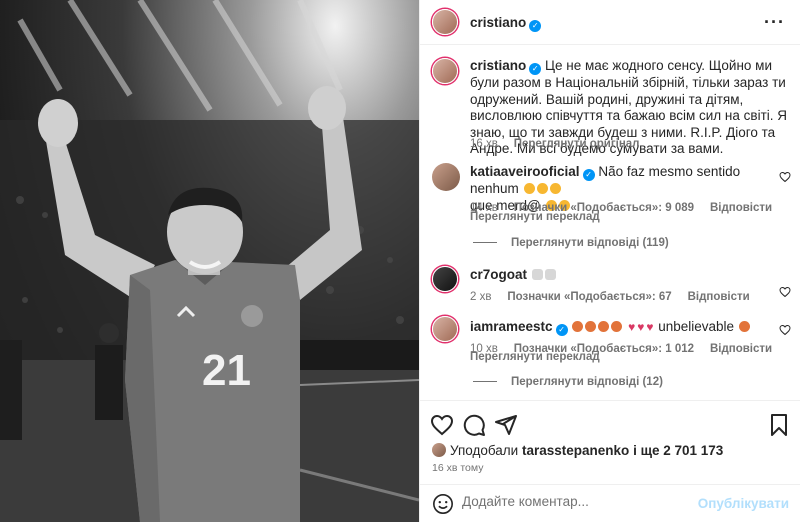  Describe the element at coordinates (498, 65) in the screenshot. I see `caption-username: cristiano` at that location.